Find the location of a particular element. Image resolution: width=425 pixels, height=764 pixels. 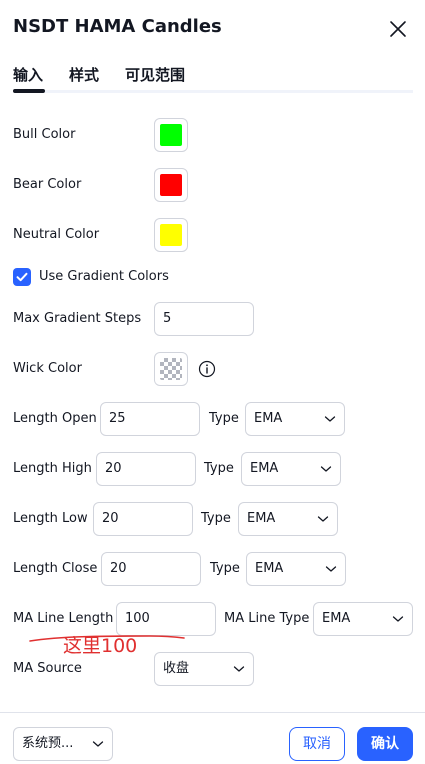

neutral-color-fill is located at coordinates (171, 235).